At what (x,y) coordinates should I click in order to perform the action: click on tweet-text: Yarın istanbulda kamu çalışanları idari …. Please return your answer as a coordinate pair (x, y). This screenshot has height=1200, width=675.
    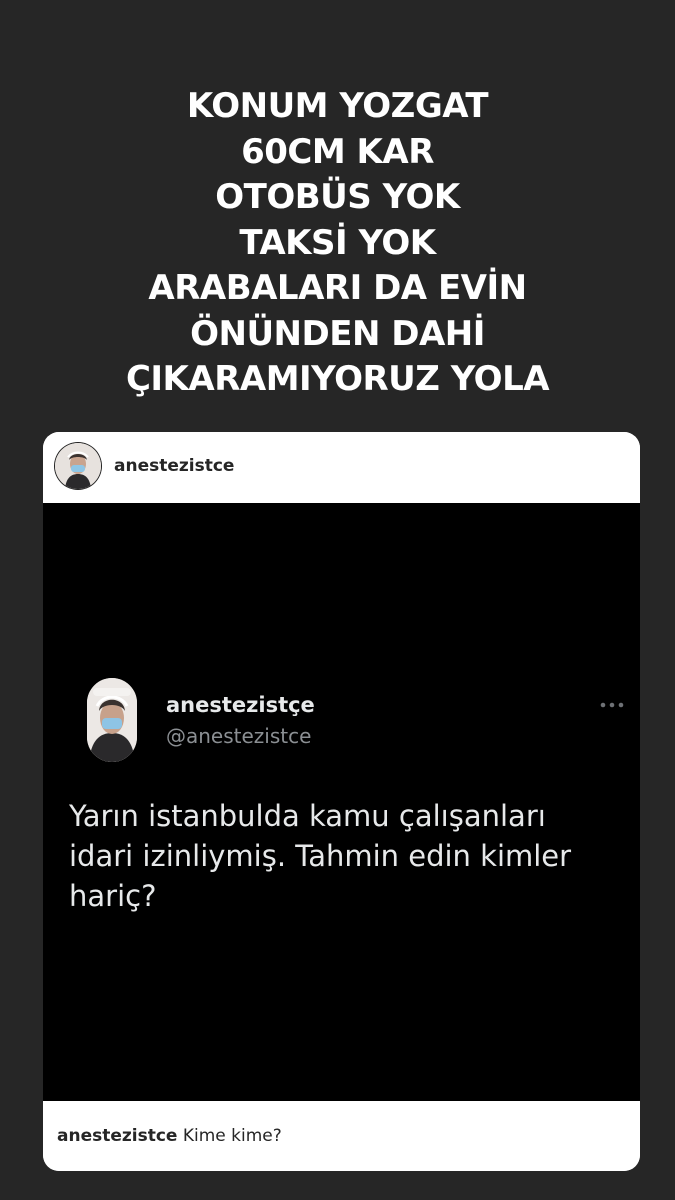
    Looking at the image, I should click on (320, 856).